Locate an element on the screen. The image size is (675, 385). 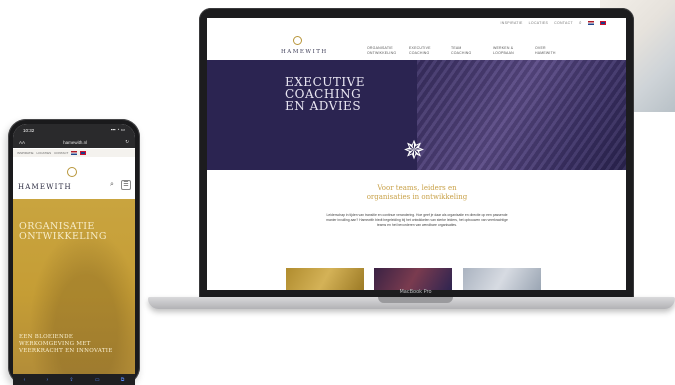
star-emblem-icon: ✵ is located at coordinates (414, 150).